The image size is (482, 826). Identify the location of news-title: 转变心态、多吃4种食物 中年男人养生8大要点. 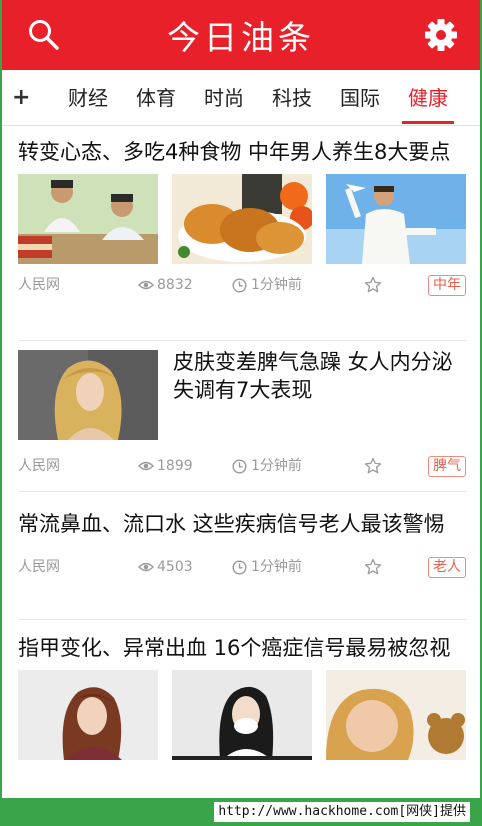
(242, 152).